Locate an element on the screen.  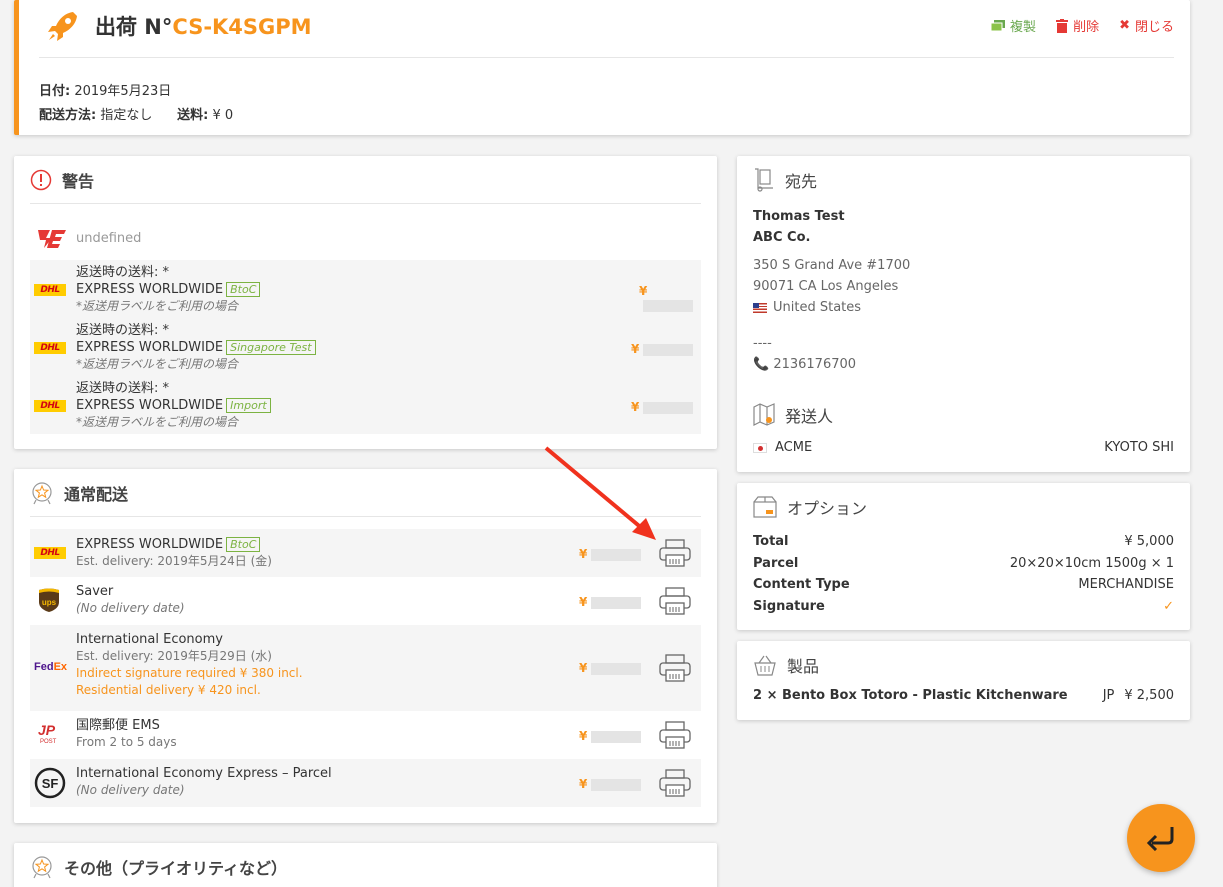
alert-icon is located at coordinates (41, 180).